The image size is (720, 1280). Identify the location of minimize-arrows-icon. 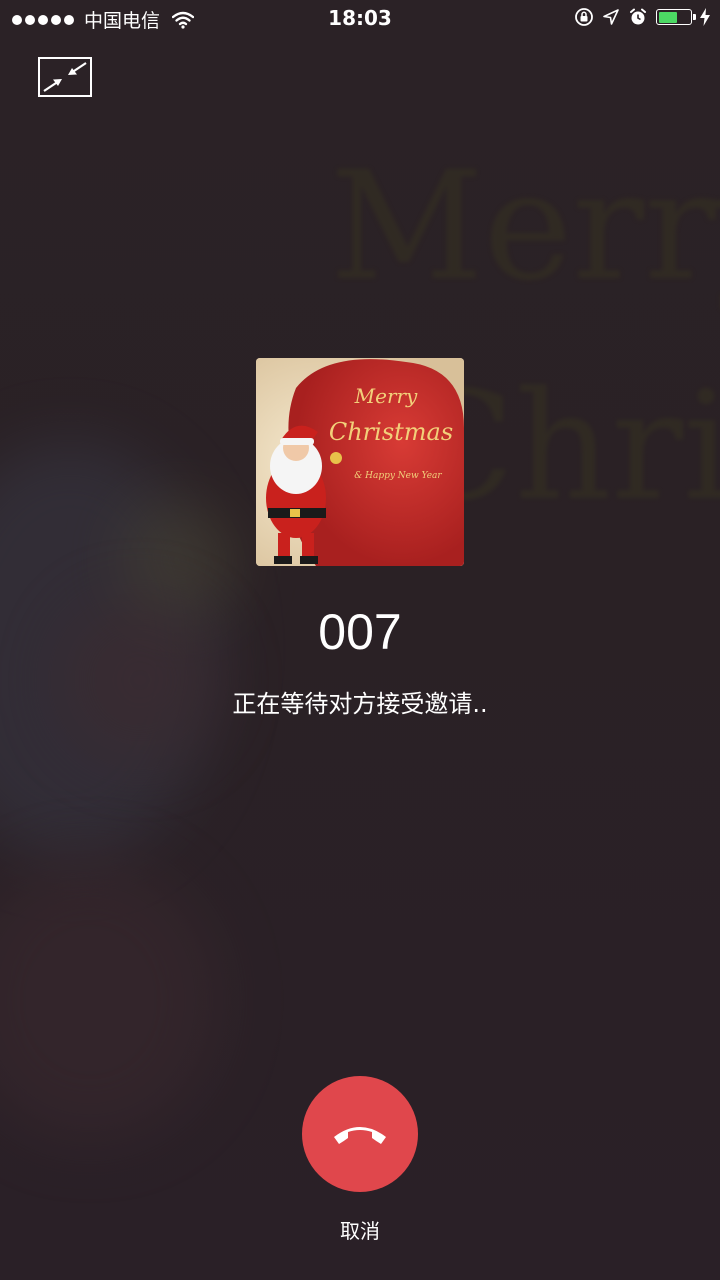
(65, 77).